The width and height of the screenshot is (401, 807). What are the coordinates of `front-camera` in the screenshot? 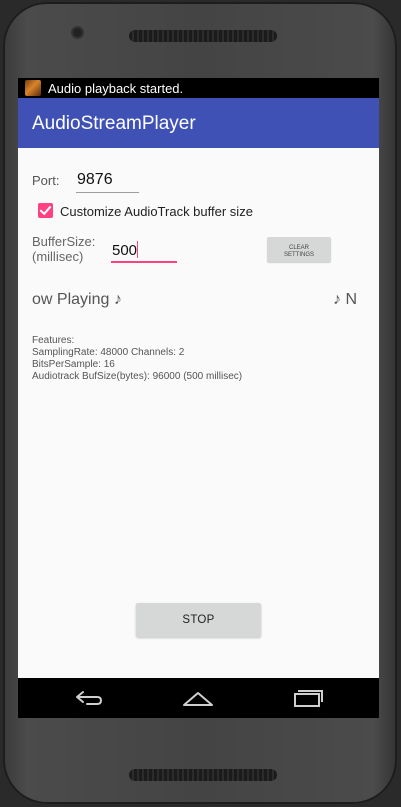 It's located at (77, 32).